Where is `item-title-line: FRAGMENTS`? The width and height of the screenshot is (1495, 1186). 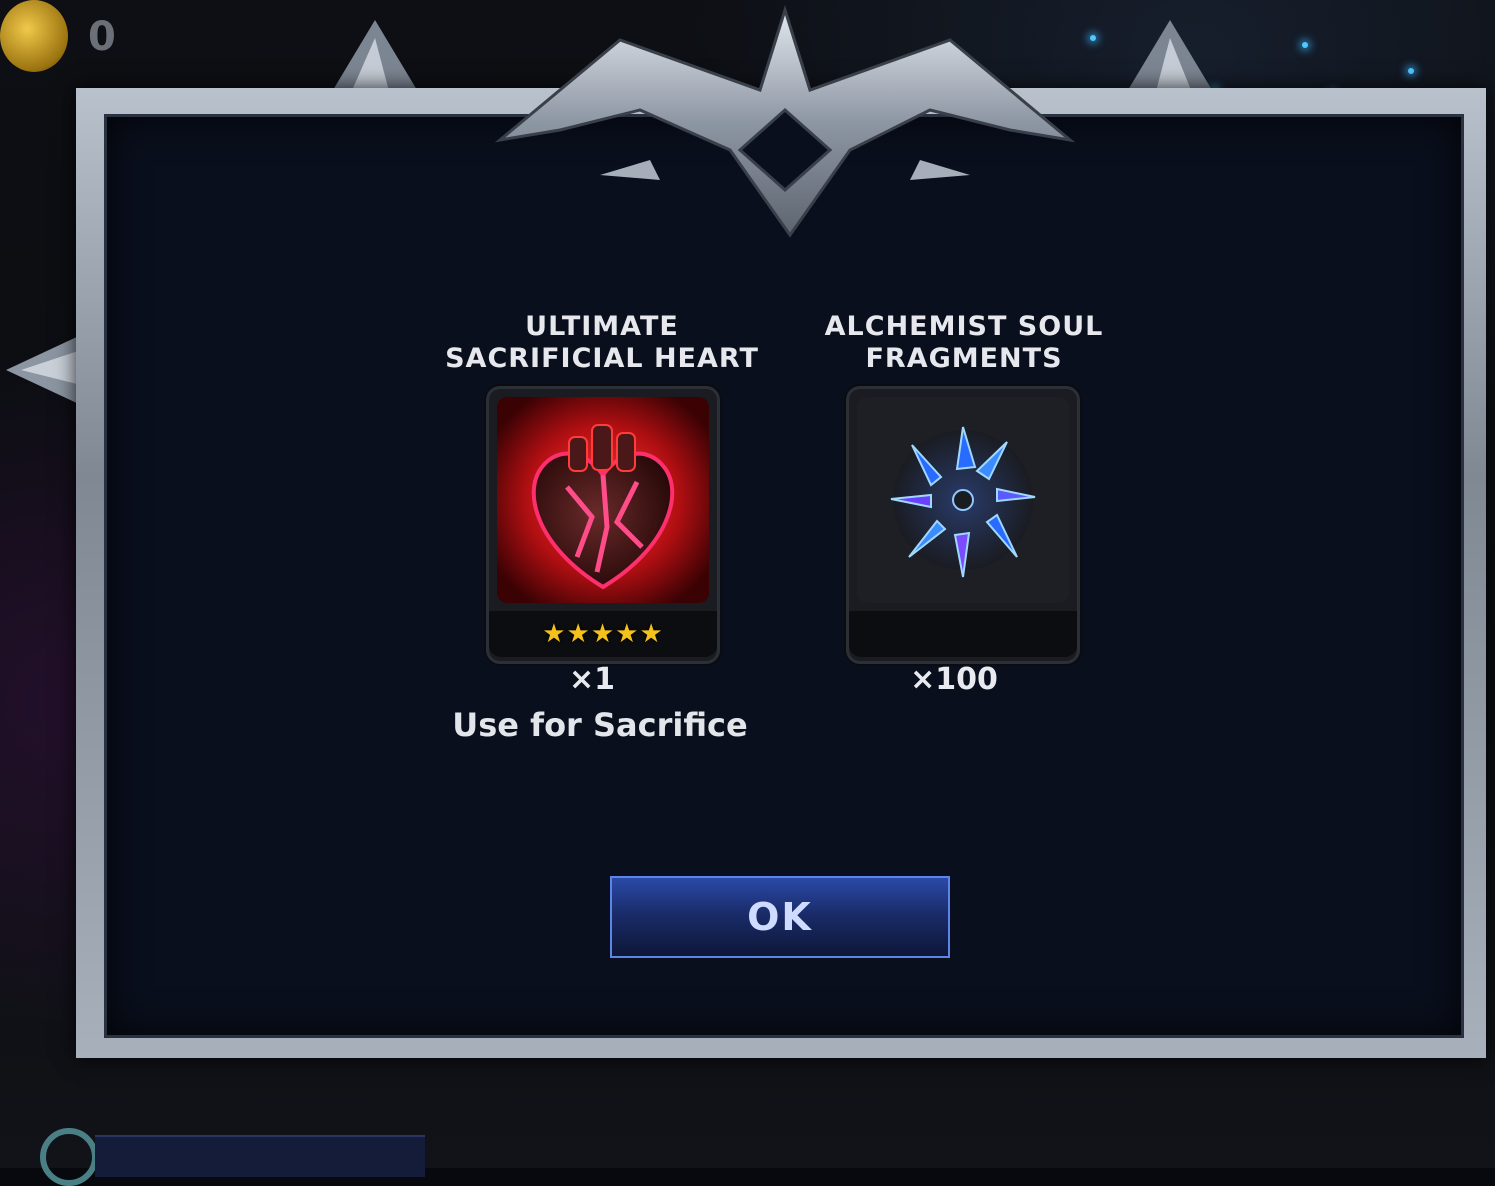 item-title-line: FRAGMENTS is located at coordinates (964, 358).